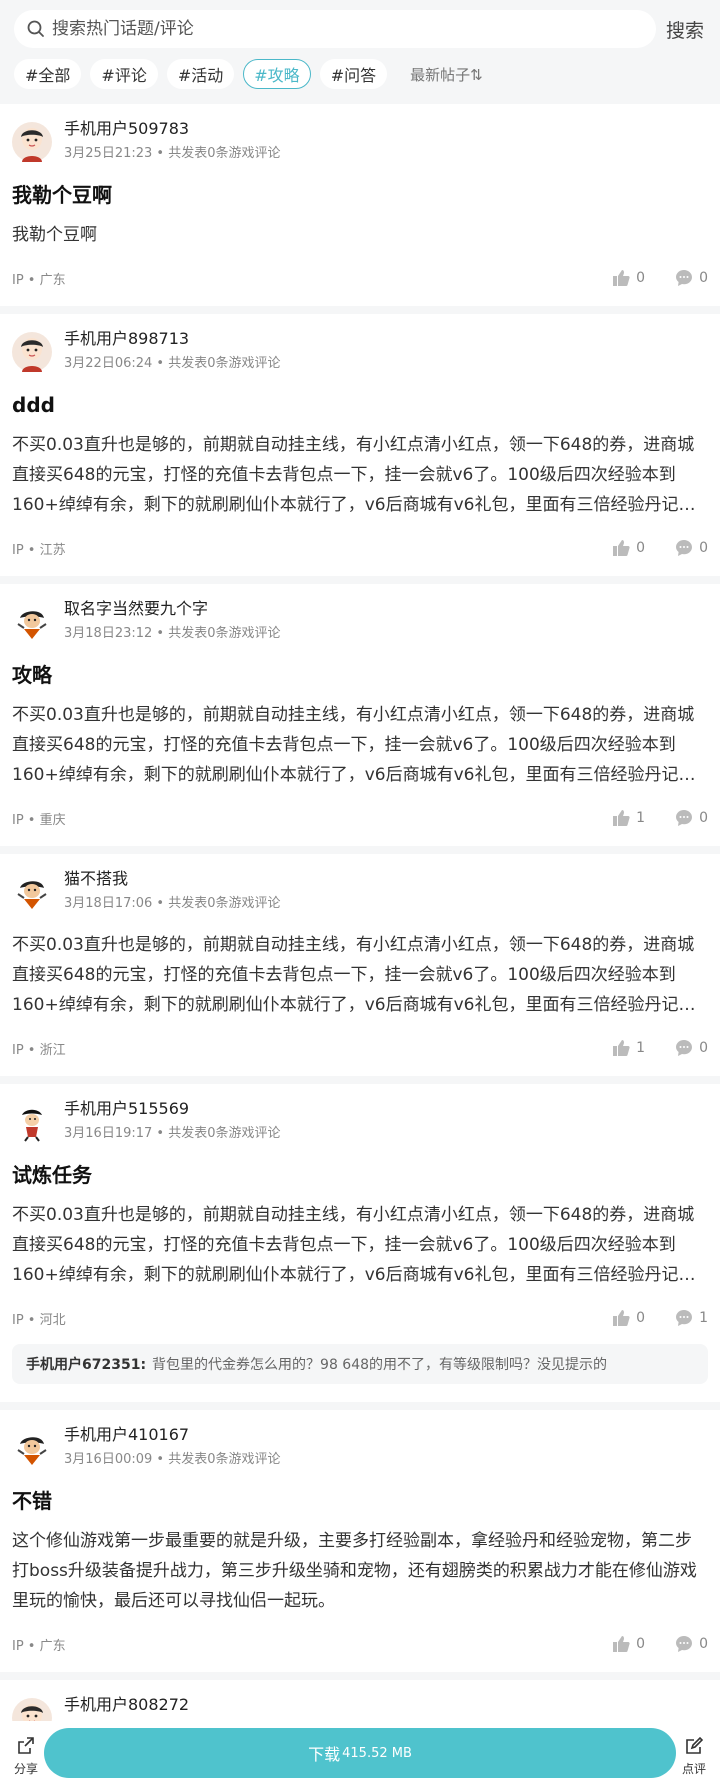 Image resolution: width=720 pixels, height=1785 pixels. What do you see at coordinates (324, 1754) in the screenshot?
I see `download-label: 下载` at bounding box center [324, 1754].